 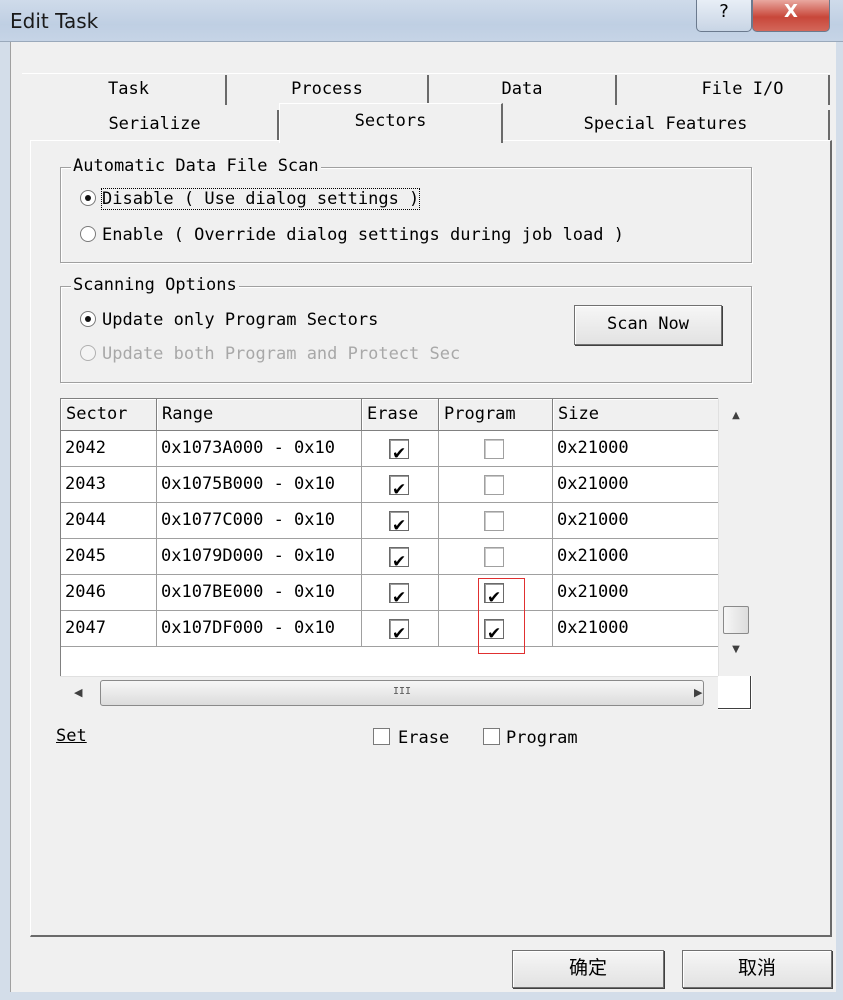 I want to click on update-both-sectors-radio: Update both Program and Protect Sec, so click(x=270, y=354).